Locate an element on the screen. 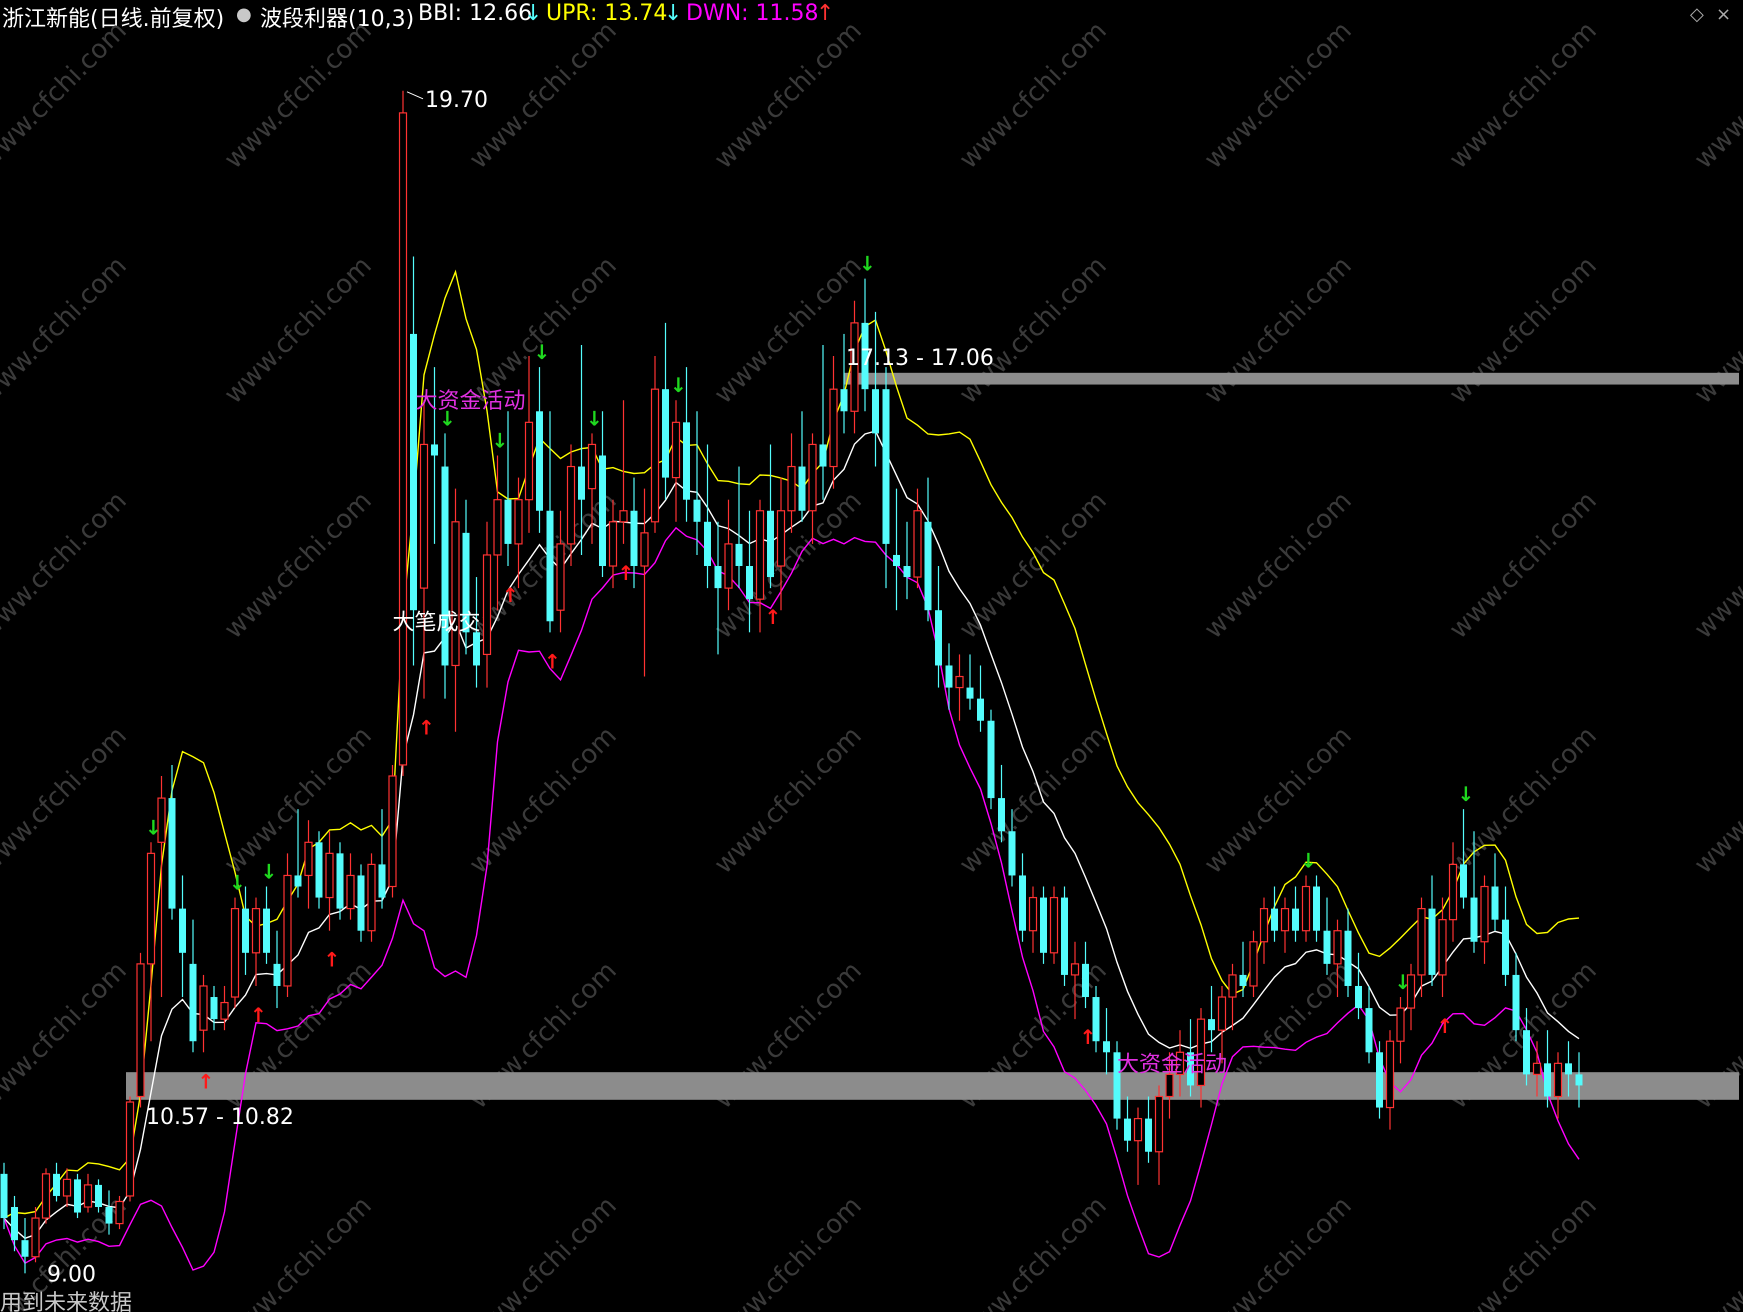  support-zone-label: 10.57 - 10.82 is located at coordinates (220, 1117).